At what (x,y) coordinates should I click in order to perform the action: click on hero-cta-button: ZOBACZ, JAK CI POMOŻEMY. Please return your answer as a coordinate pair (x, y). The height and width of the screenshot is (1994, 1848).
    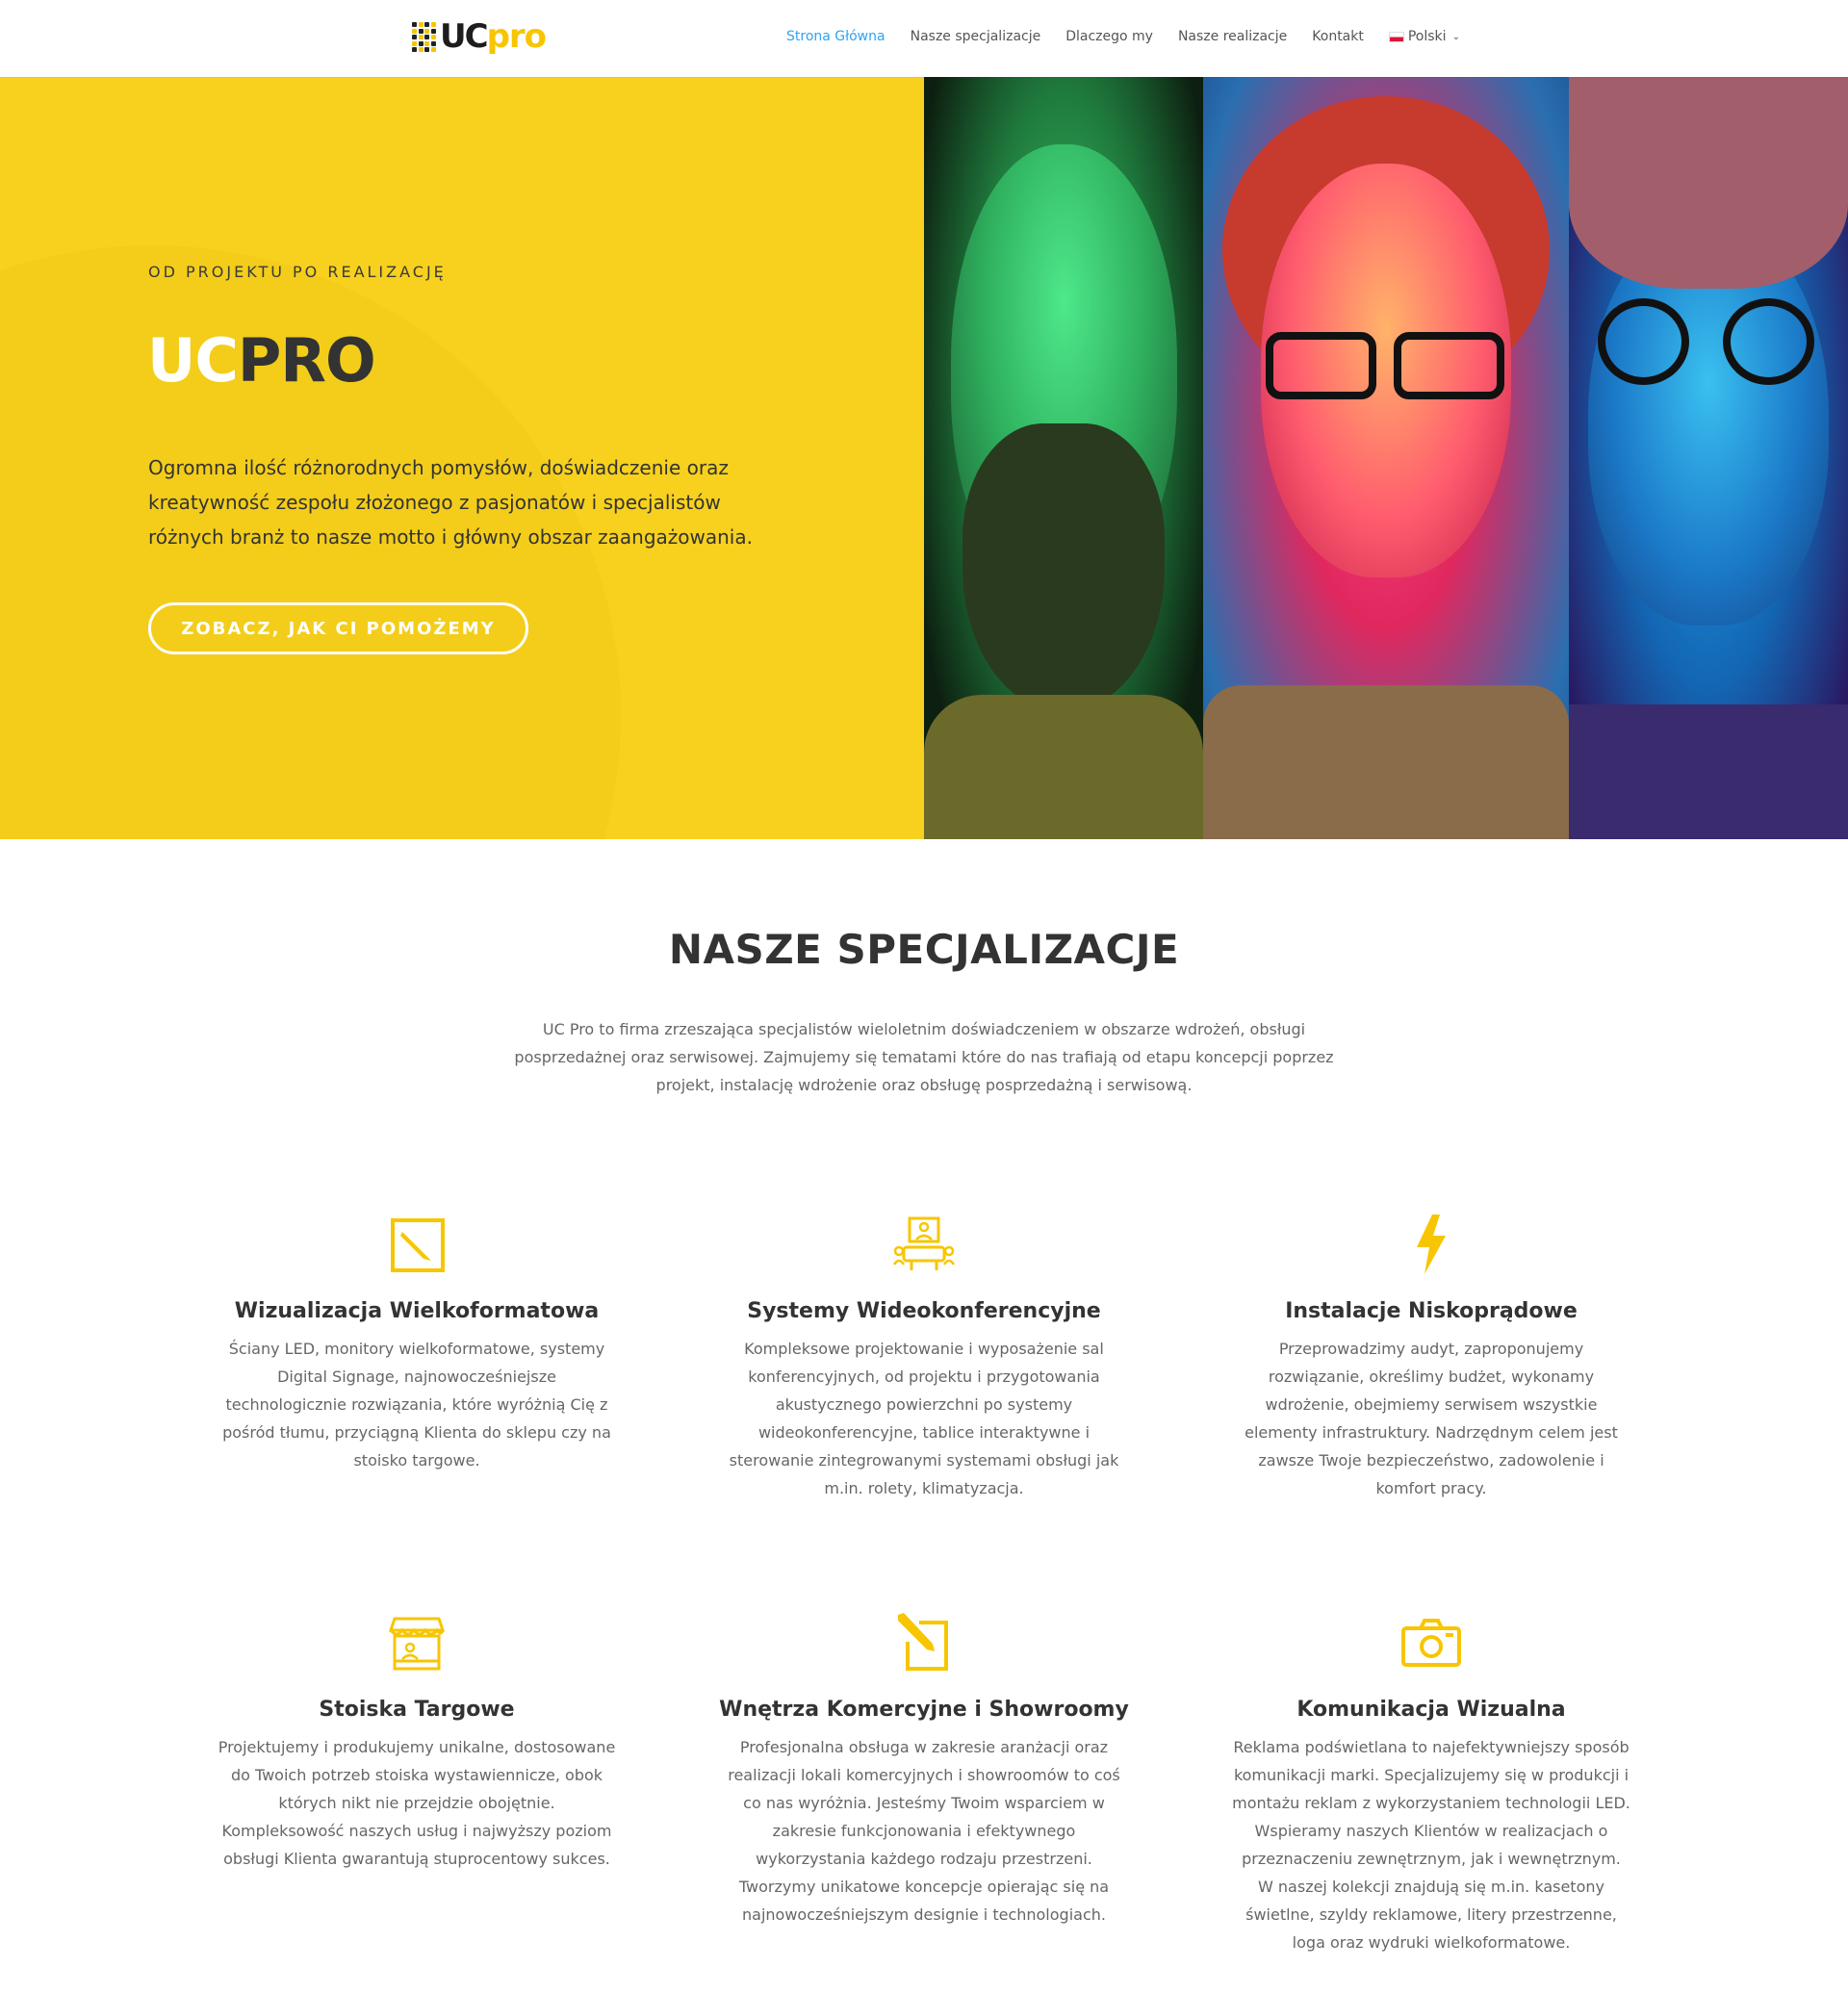
    Looking at the image, I should click on (338, 628).